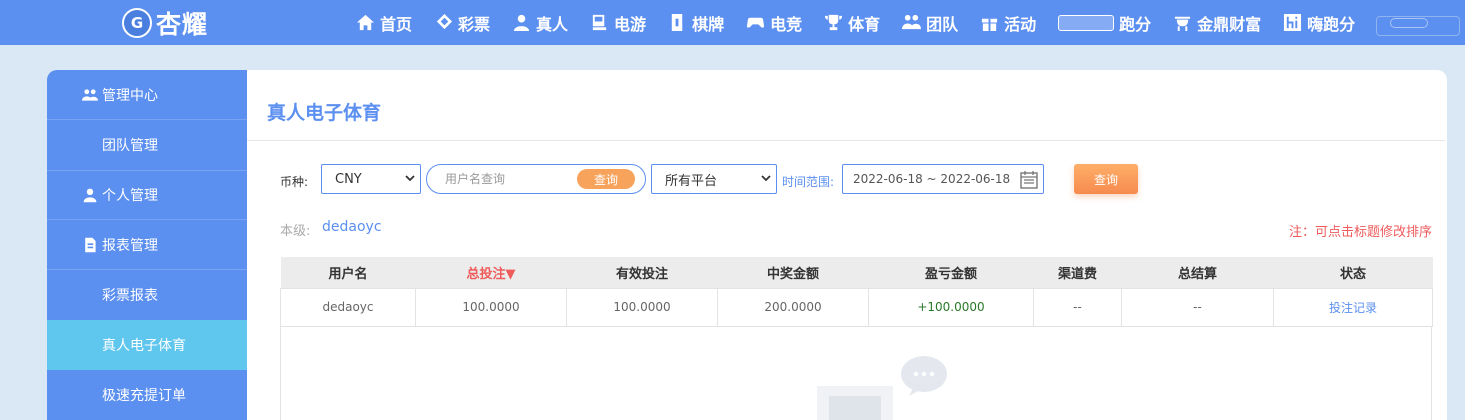 This screenshot has width=1465, height=420. Describe the element at coordinates (324, 113) in the screenshot. I see `page-title: 真人电子体育` at that location.